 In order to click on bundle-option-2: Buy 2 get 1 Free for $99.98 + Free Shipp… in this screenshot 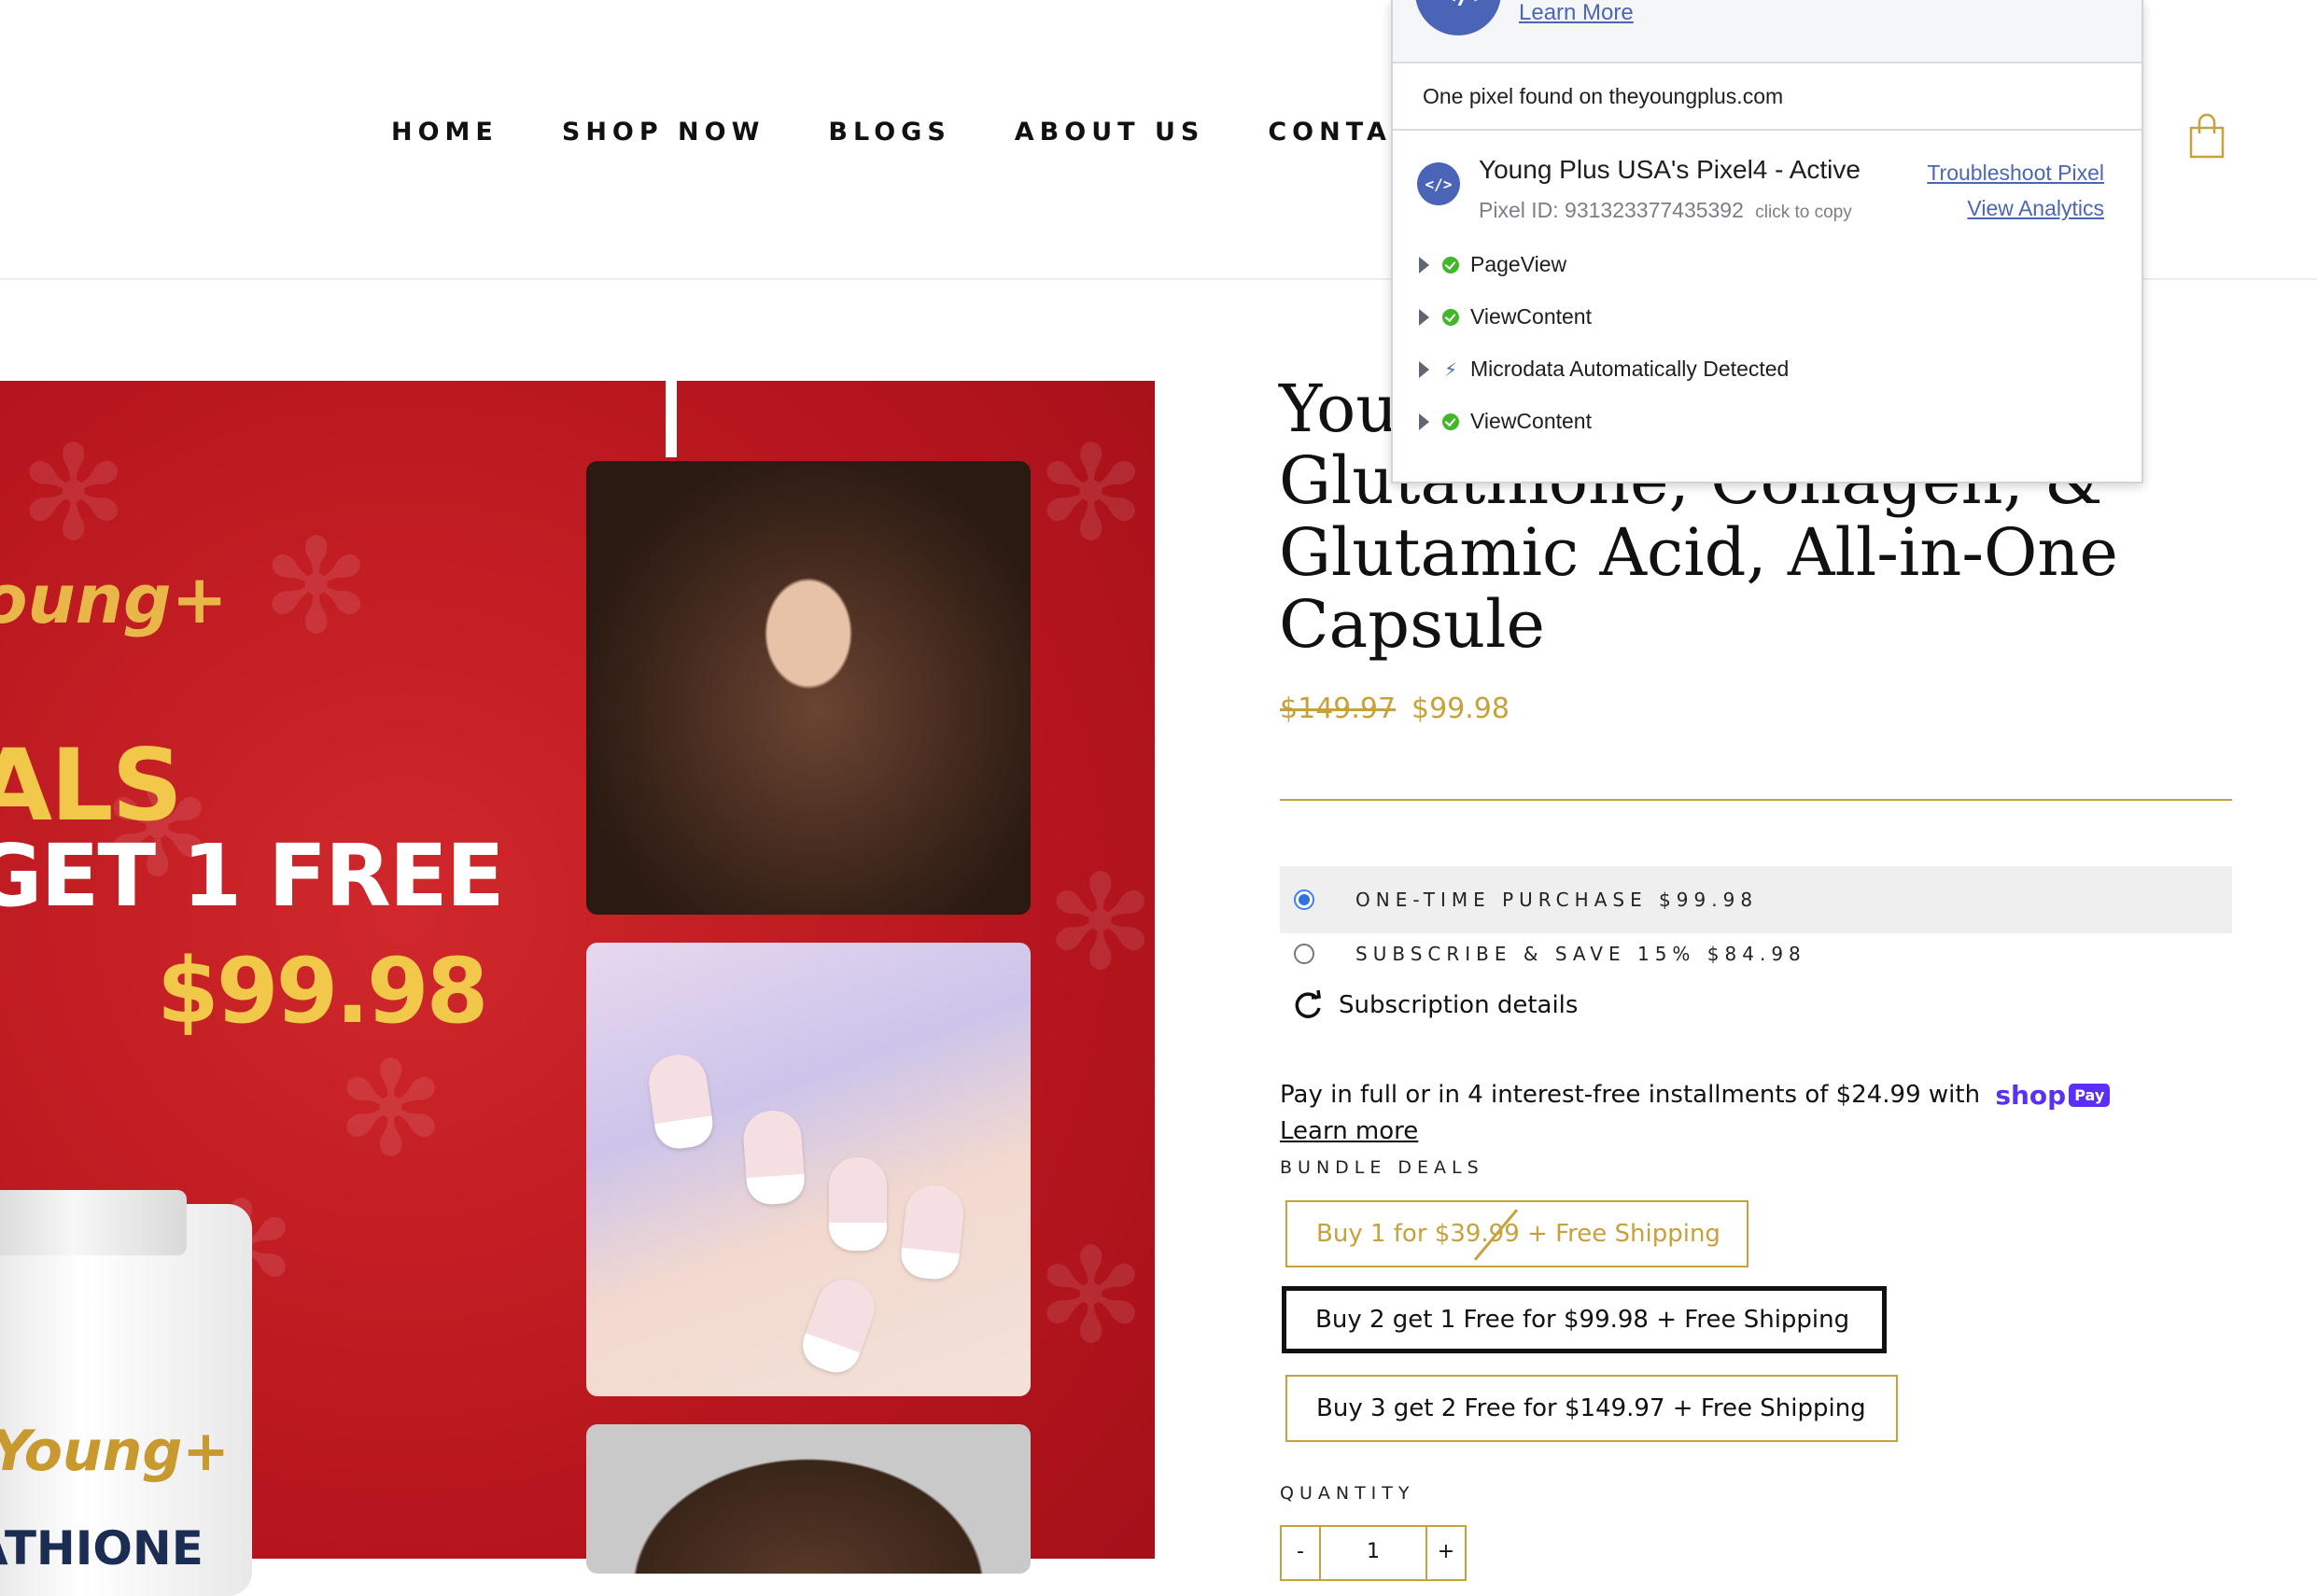, I will do `click(1584, 1319)`.